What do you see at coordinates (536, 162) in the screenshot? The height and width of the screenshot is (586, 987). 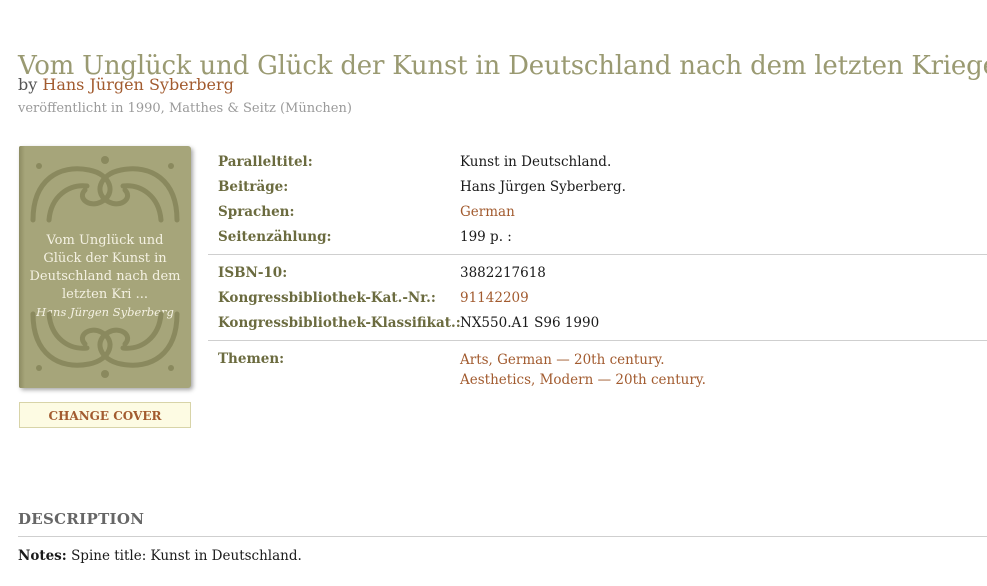 I see `detail-value: Kunst in Deutschland.` at bounding box center [536, 162].